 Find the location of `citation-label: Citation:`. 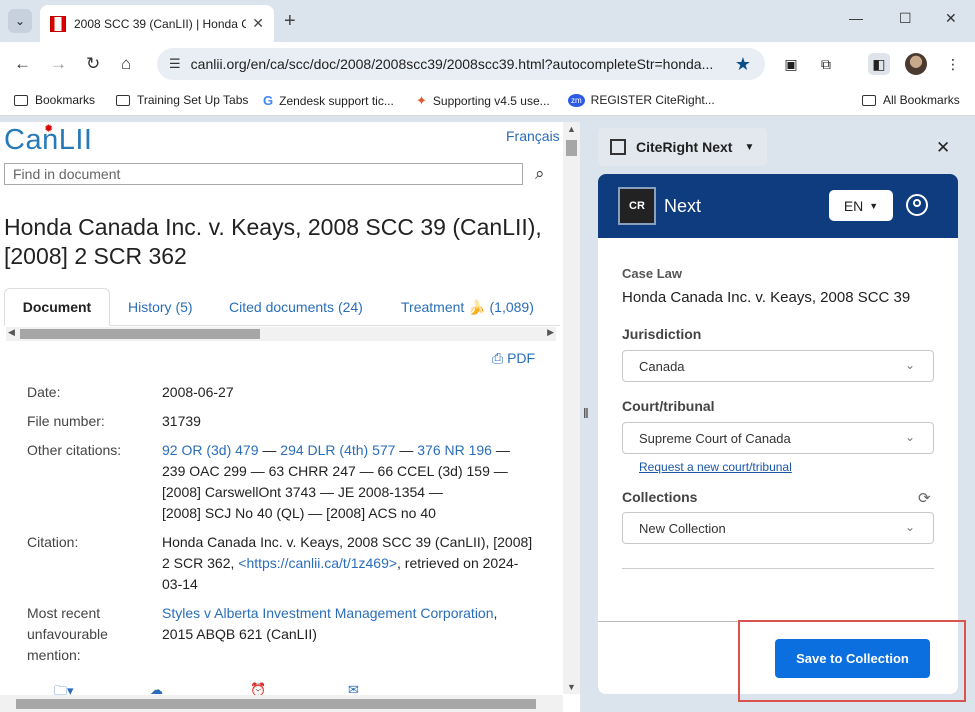

citation-label: Citation: is located at coordinates (53, 542).